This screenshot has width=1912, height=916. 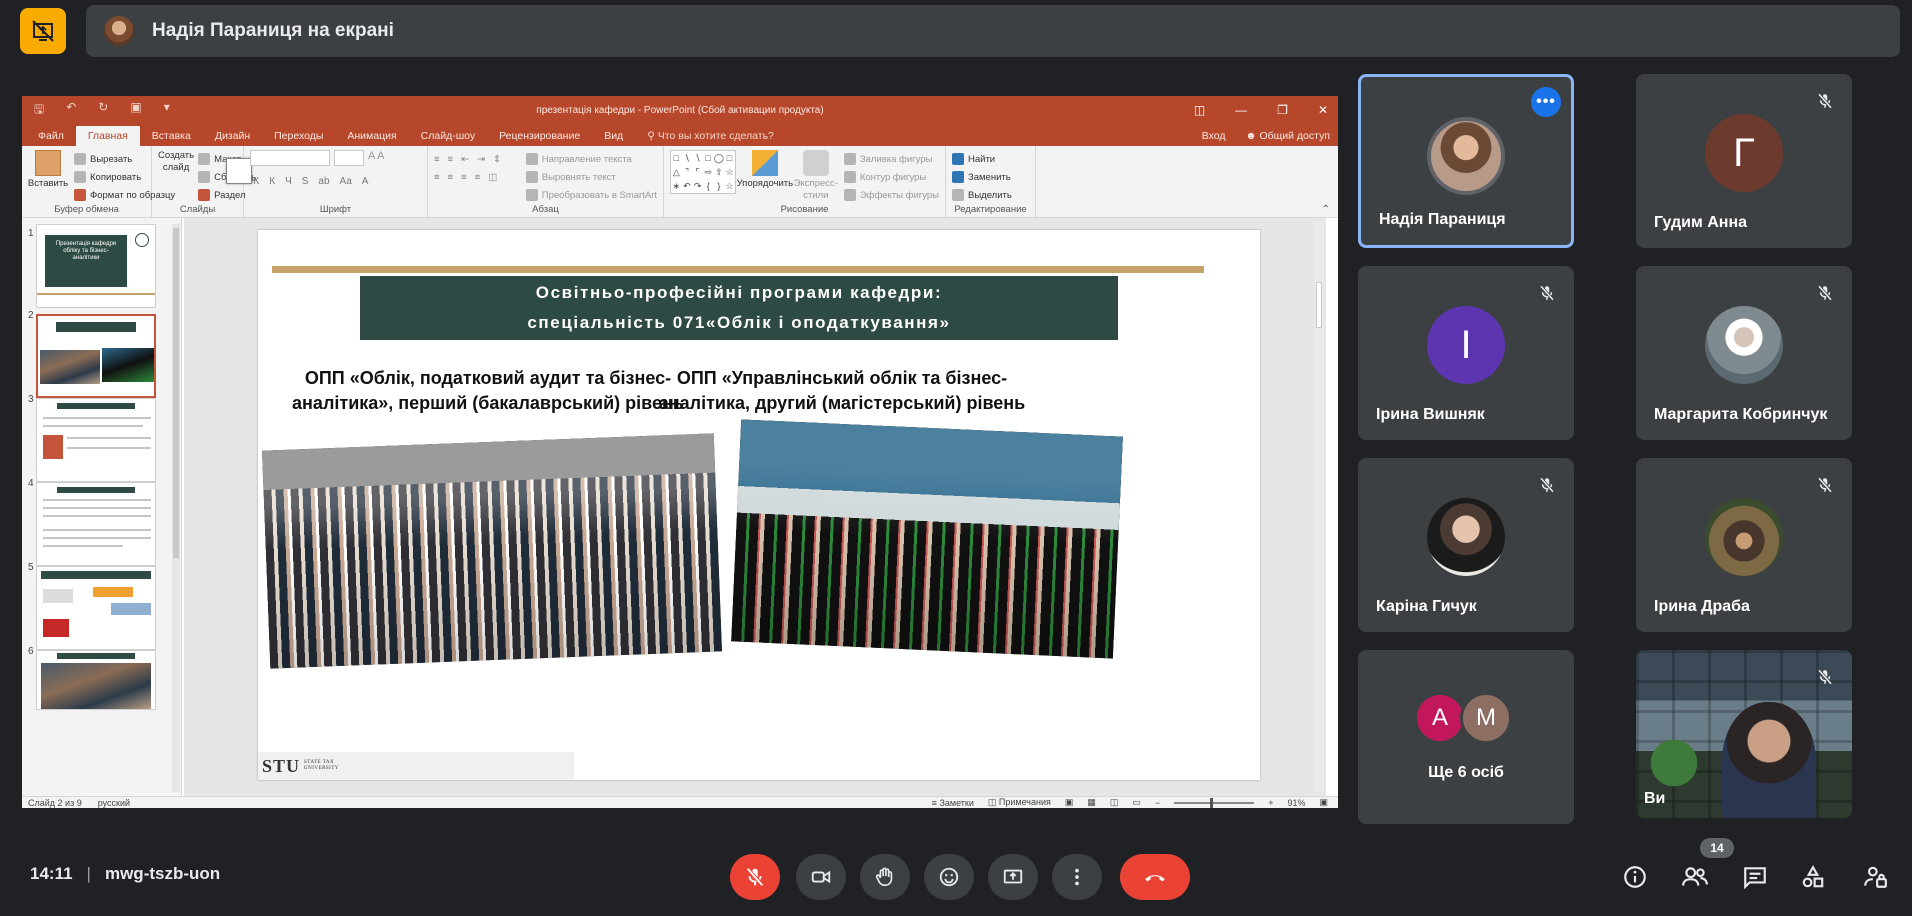 I want to click on slide-scrollbar, so click(x=1319, y=507).